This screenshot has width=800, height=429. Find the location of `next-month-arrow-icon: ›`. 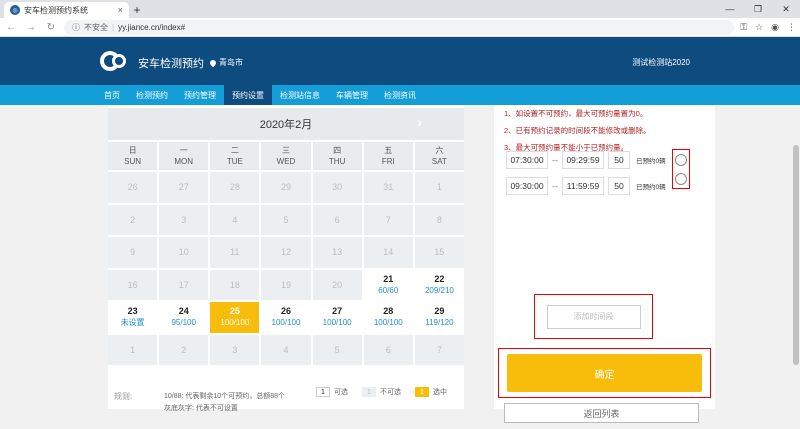

next-month-arrow-icon: › is located at coordinates (419, 122).